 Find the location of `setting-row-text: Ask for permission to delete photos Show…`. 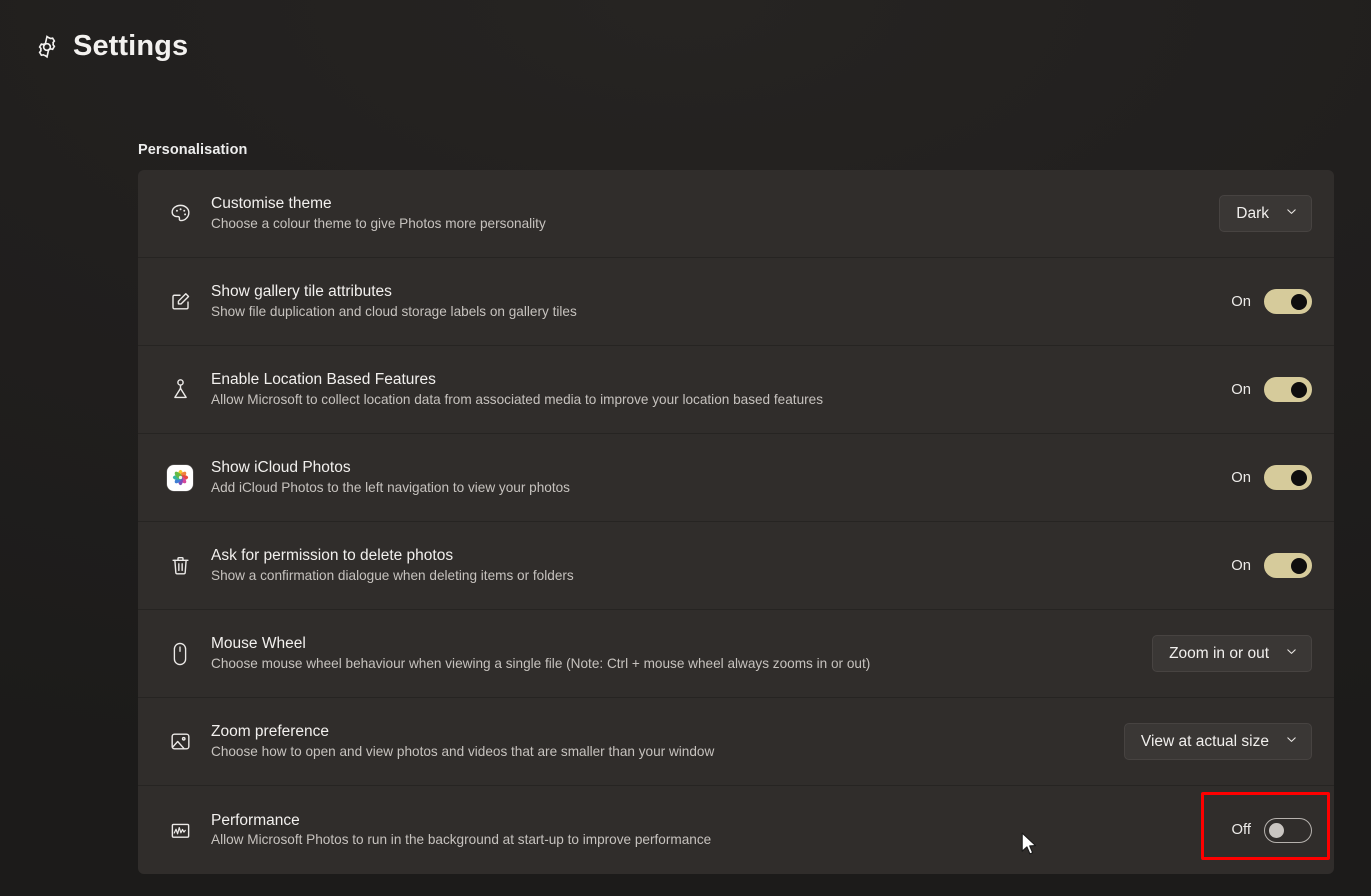

setting-row-text: Ask for permission to delete photos Show… is located at coordinates (706, 565).